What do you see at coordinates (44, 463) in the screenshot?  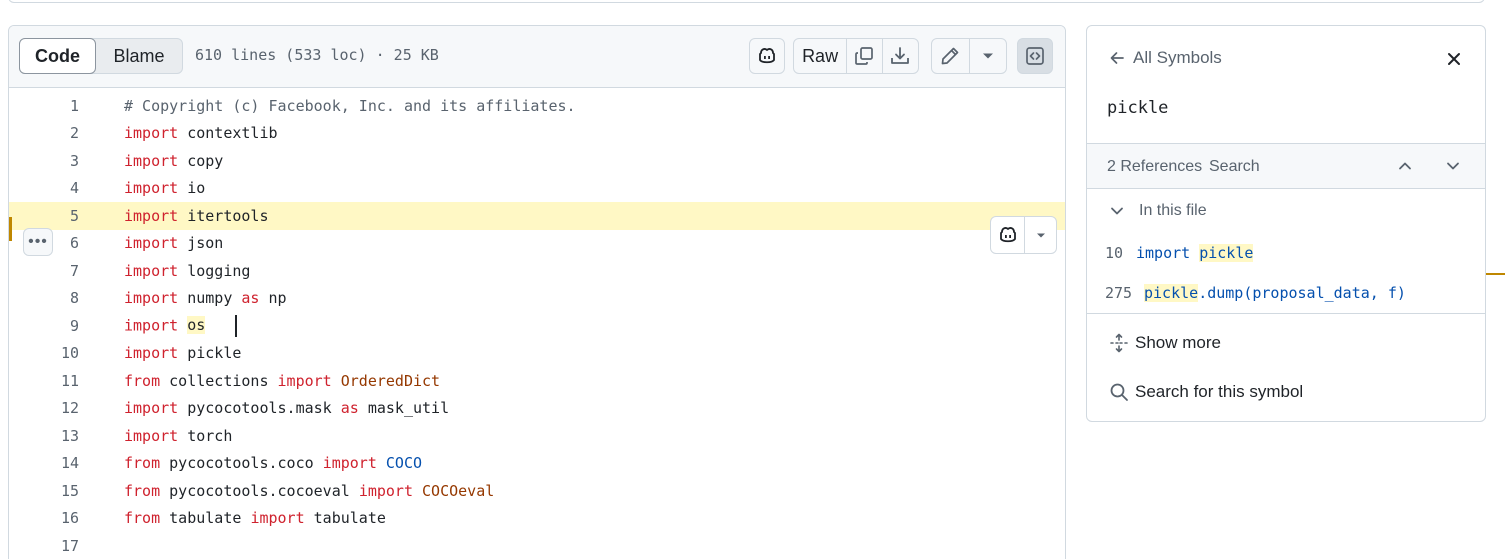 I see `line-number: 14` at bounding box center [44, 463].